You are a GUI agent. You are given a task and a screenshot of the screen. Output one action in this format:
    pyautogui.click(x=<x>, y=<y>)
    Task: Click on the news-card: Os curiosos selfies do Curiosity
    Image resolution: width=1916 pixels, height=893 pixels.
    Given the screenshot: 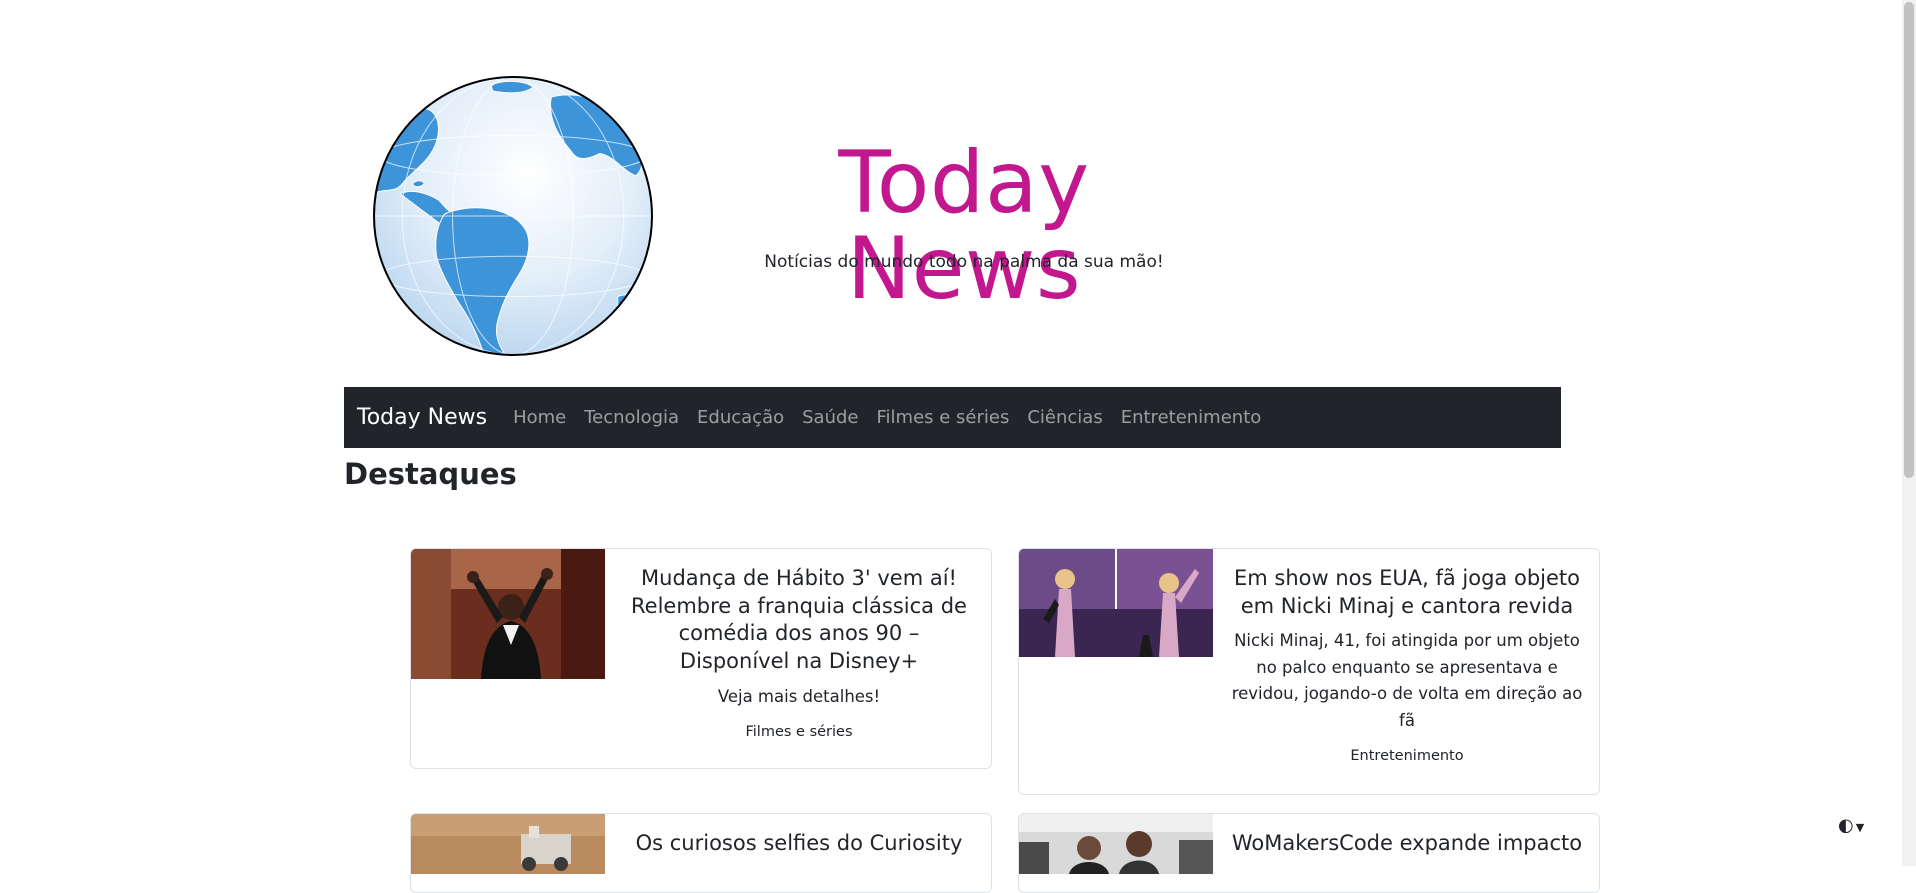 What is the action you would take?
    pyautogui.click(x=701, y=853)
    